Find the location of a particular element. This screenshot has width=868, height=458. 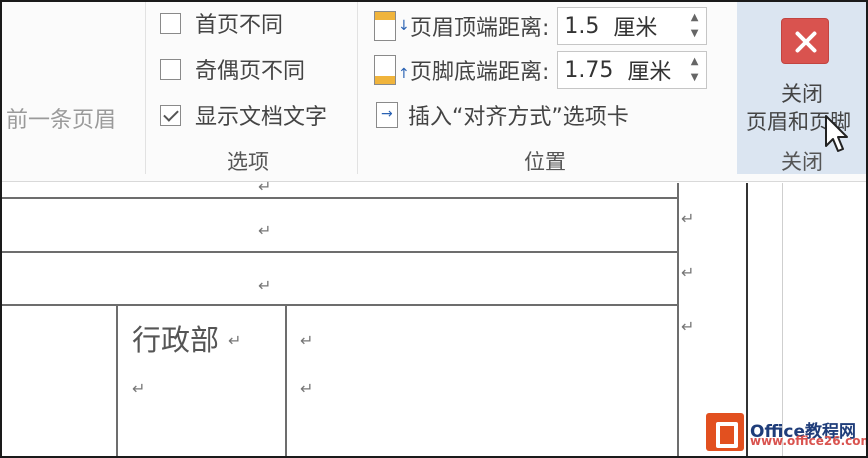

header-distance-value: 1.5 is located at coordinates (582, 26).